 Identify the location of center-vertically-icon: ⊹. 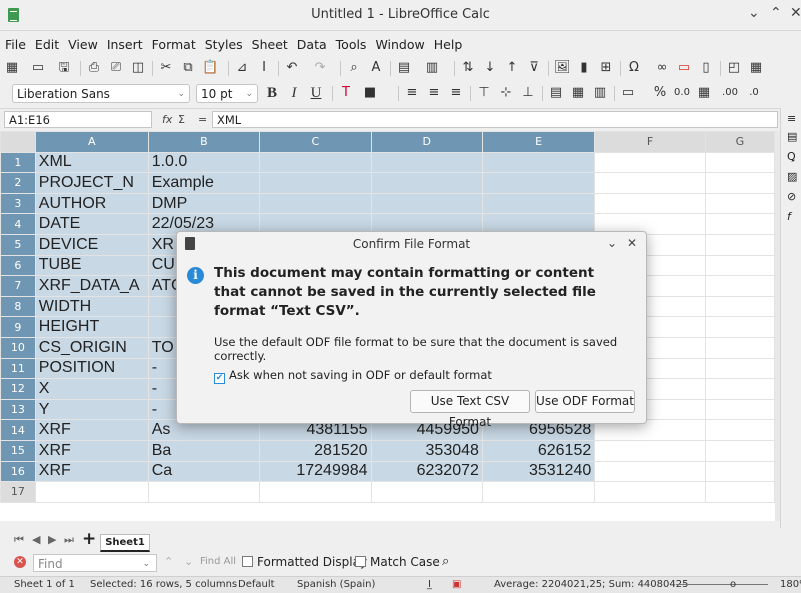
(506, 93).